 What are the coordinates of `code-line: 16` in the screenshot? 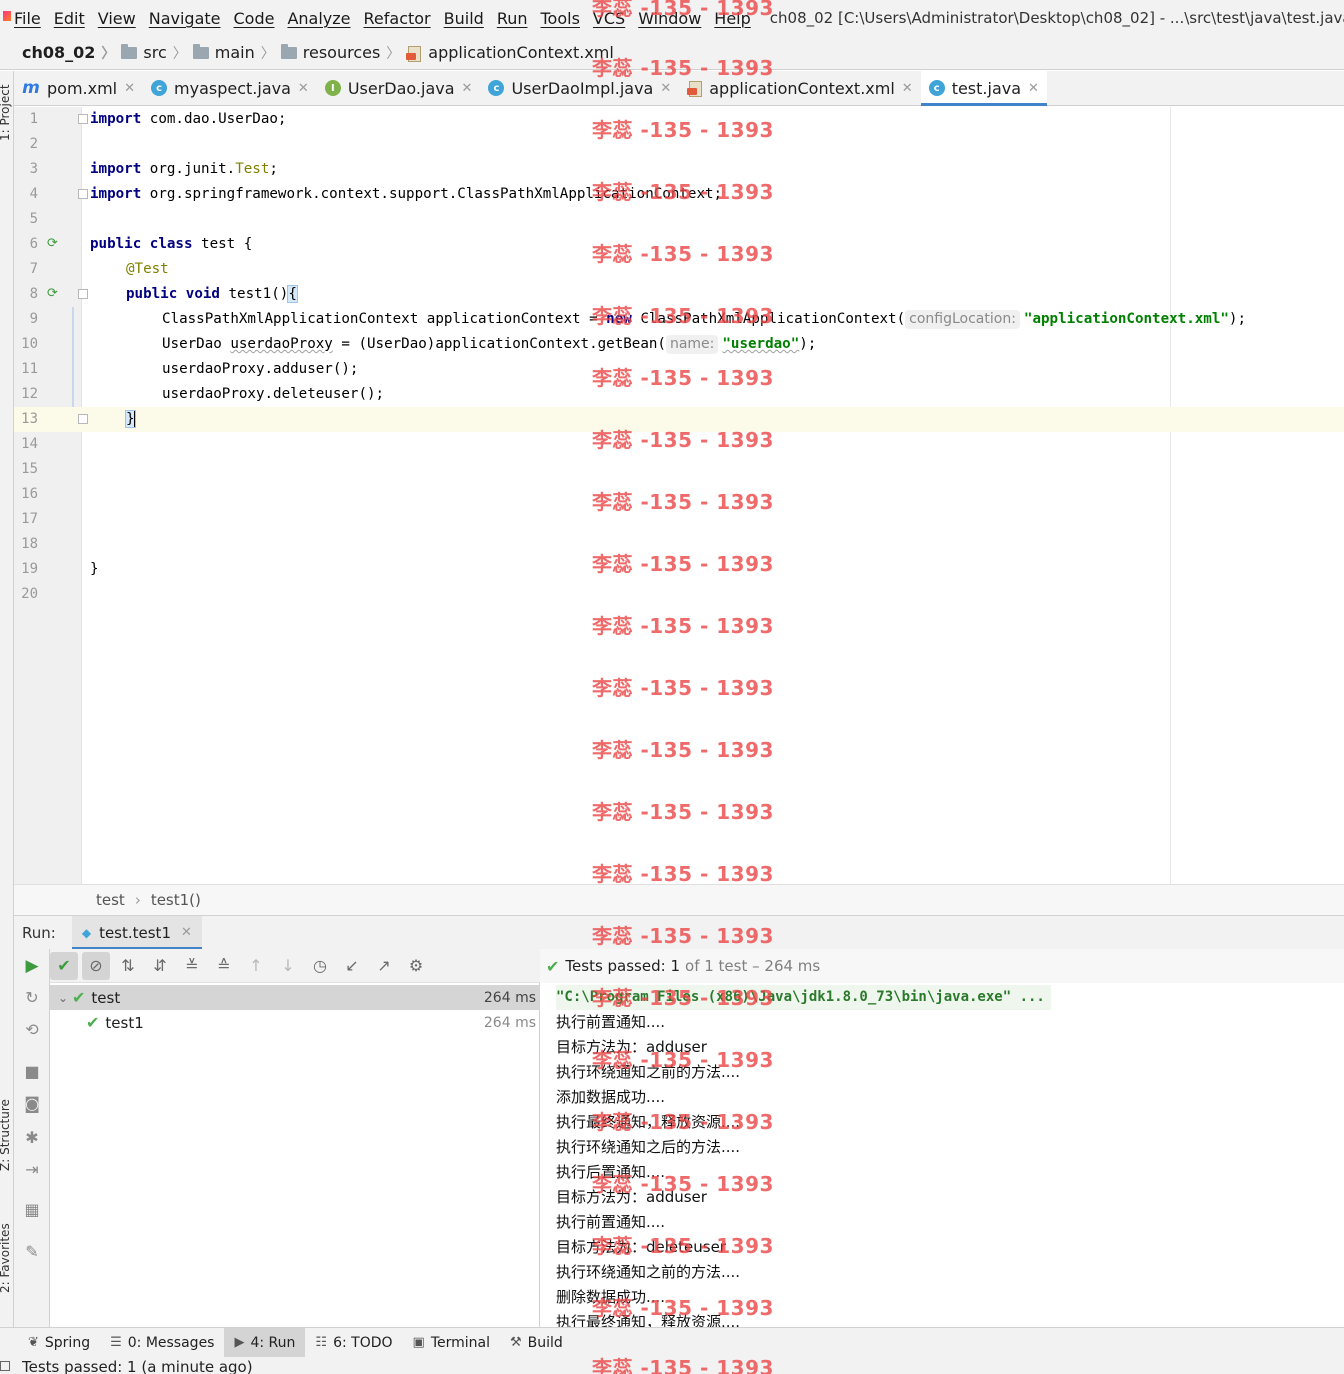 It's located at (679, 494).